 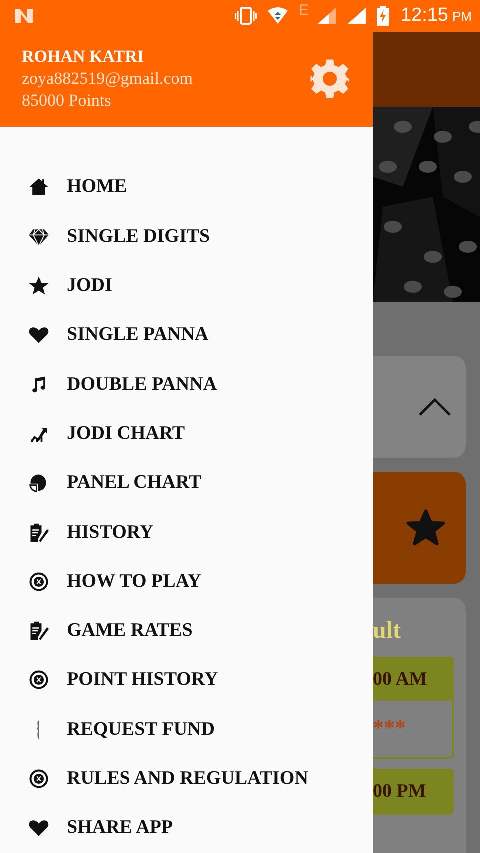 What do you see at coordinates (108, 79) in the screenshot?
I see `user-email: zoya882519@gmail.com` at bounding box center [108, 79].